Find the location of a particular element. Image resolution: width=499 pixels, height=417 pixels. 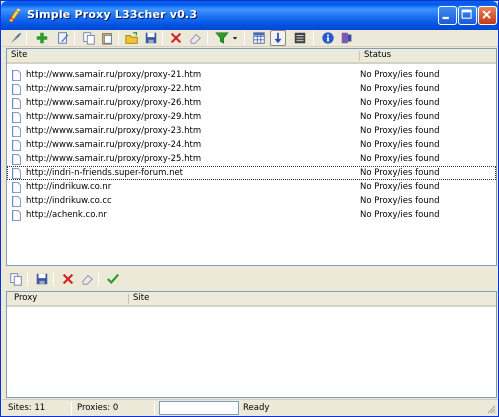

sites-list-header: Site Status is located at coordinates (251, 56).